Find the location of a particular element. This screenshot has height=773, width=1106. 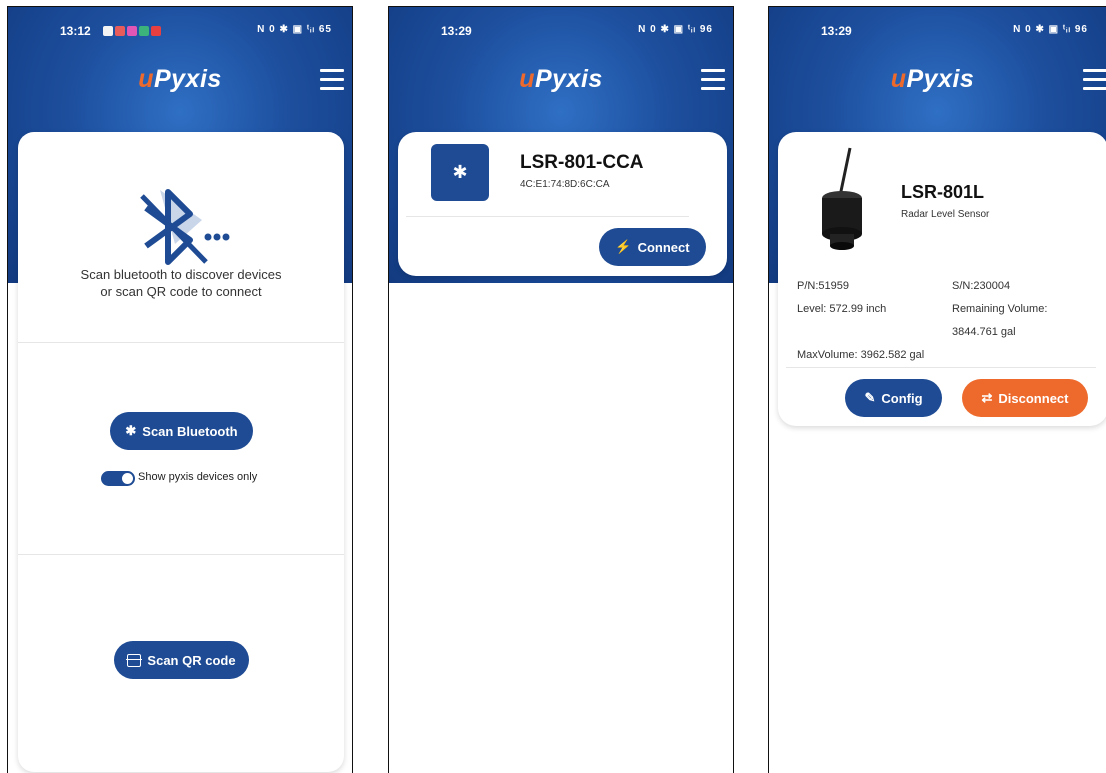

pyxis-only-toggle is located at coordinates (118, 478).